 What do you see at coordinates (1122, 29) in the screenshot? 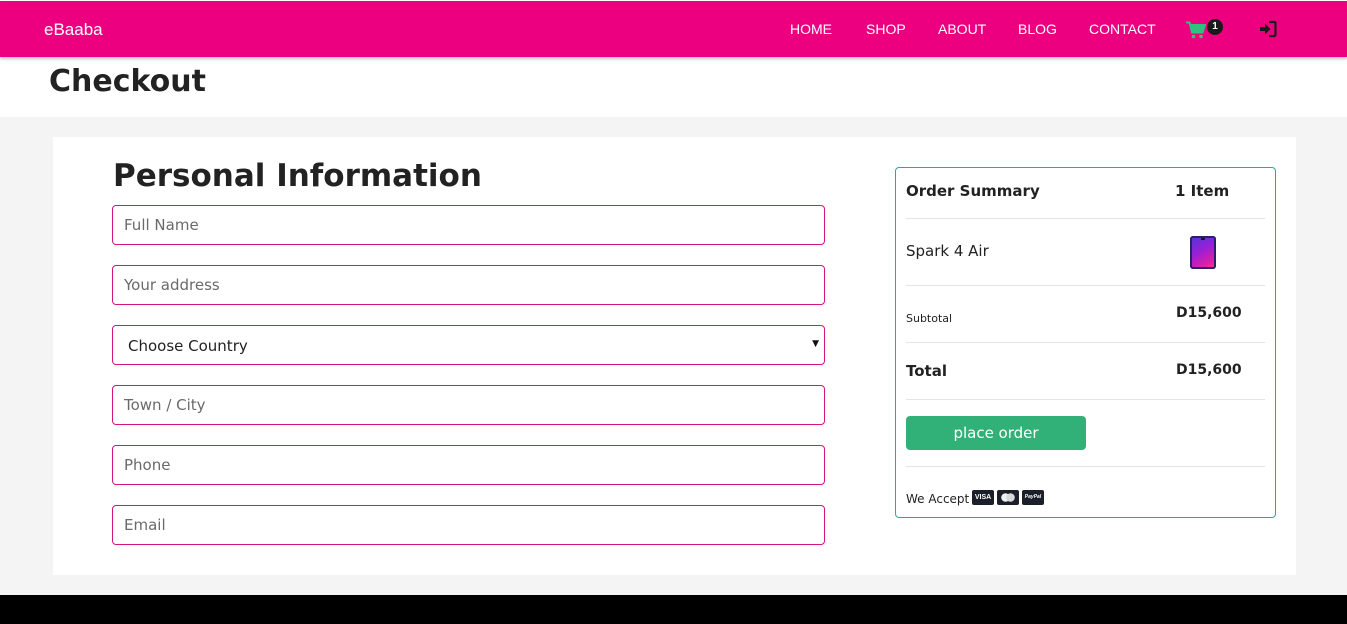
I see `nav-contact: CONTACT` at bounding box center [1122, 29].